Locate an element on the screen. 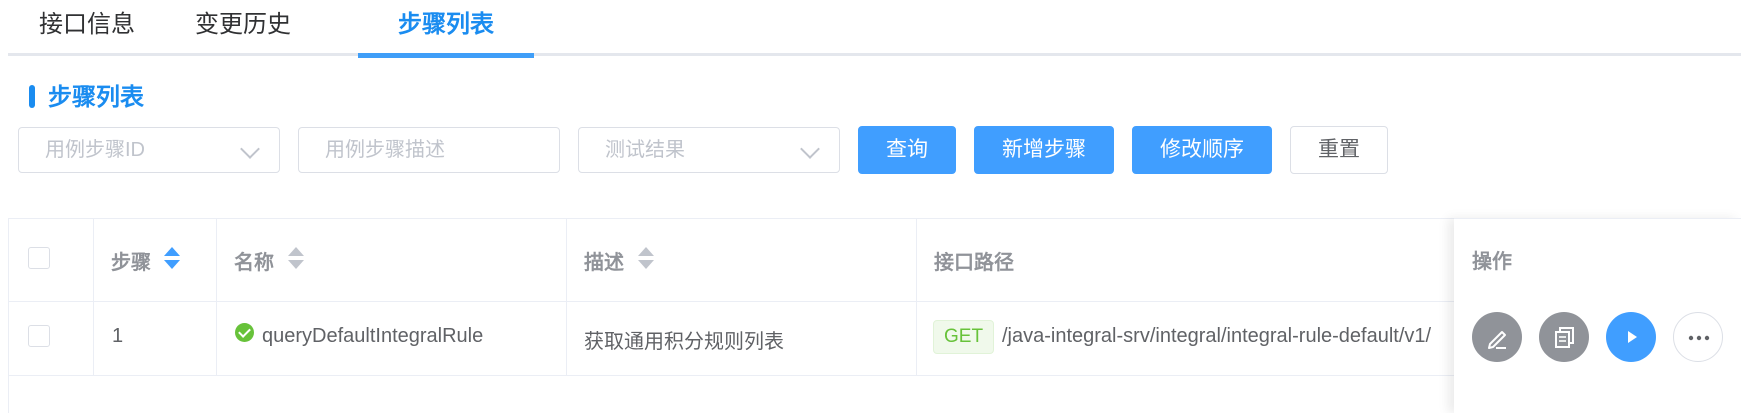 The image size is (1741, 413). tab-interface-info: 接口信息 is located at coordinates (87, 26).